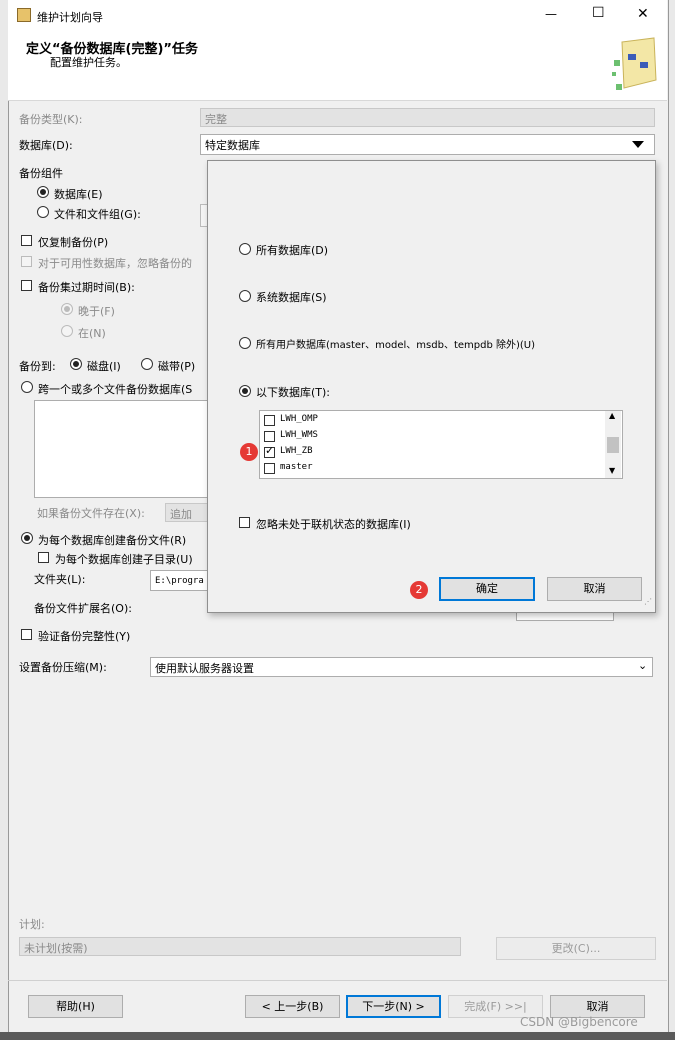 The width and height of the screenshot is (675, 1040). I want to click on app-icon, so click(24, 15).